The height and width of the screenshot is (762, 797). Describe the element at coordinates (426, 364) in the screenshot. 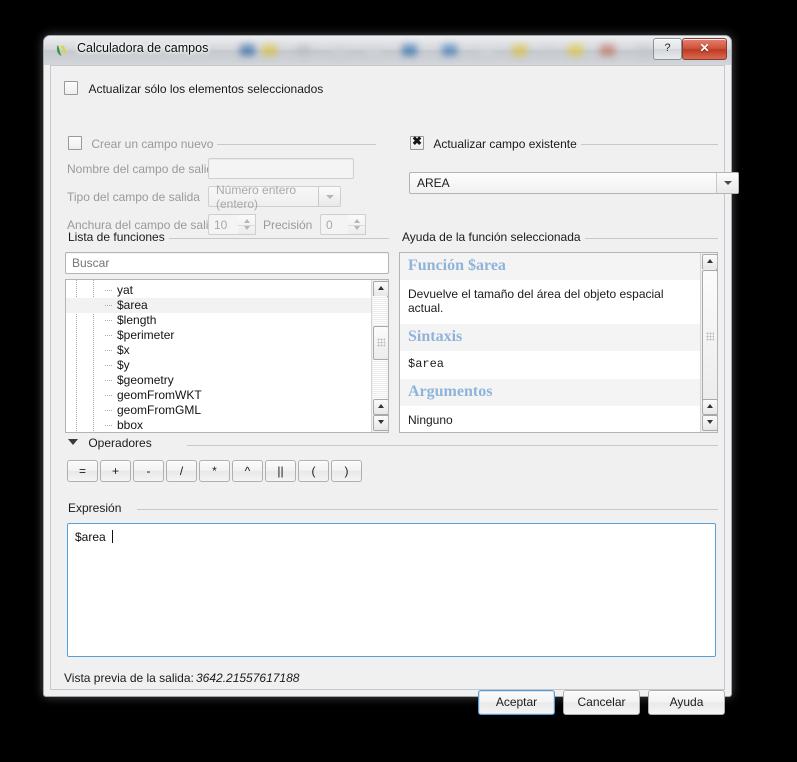

I see `help-code: $area` at that location.